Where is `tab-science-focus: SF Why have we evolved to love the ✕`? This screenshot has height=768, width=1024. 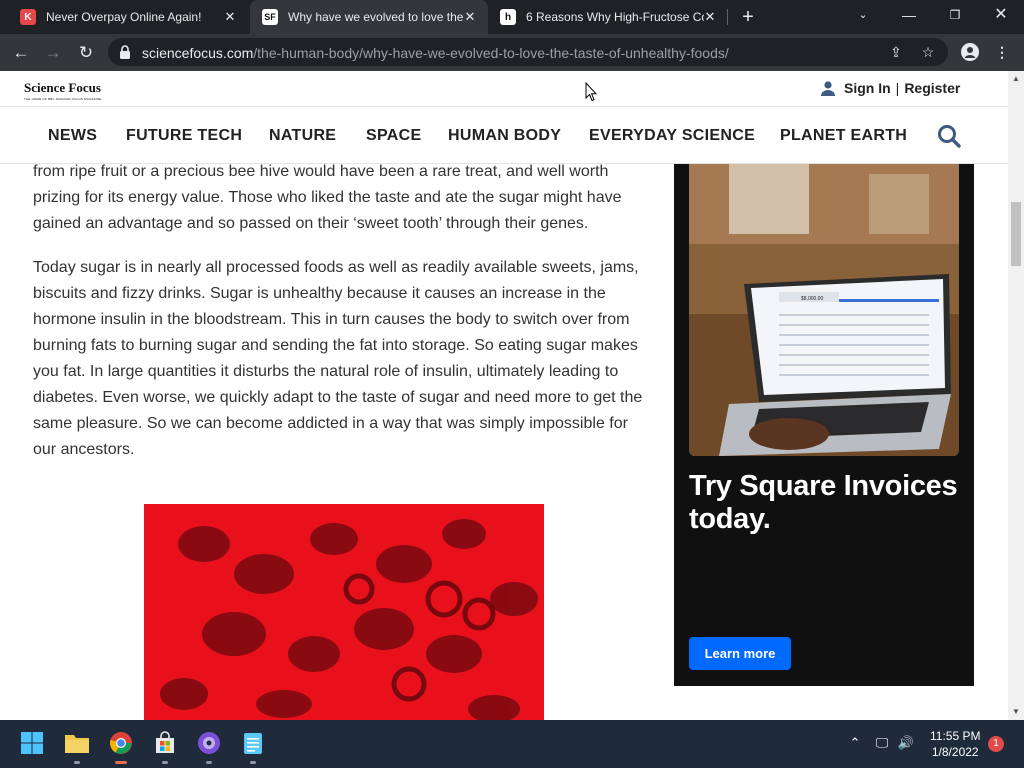 tab-science-focus: SF Why have we evolved to love the ✕ is located at coordinates (369, 17).